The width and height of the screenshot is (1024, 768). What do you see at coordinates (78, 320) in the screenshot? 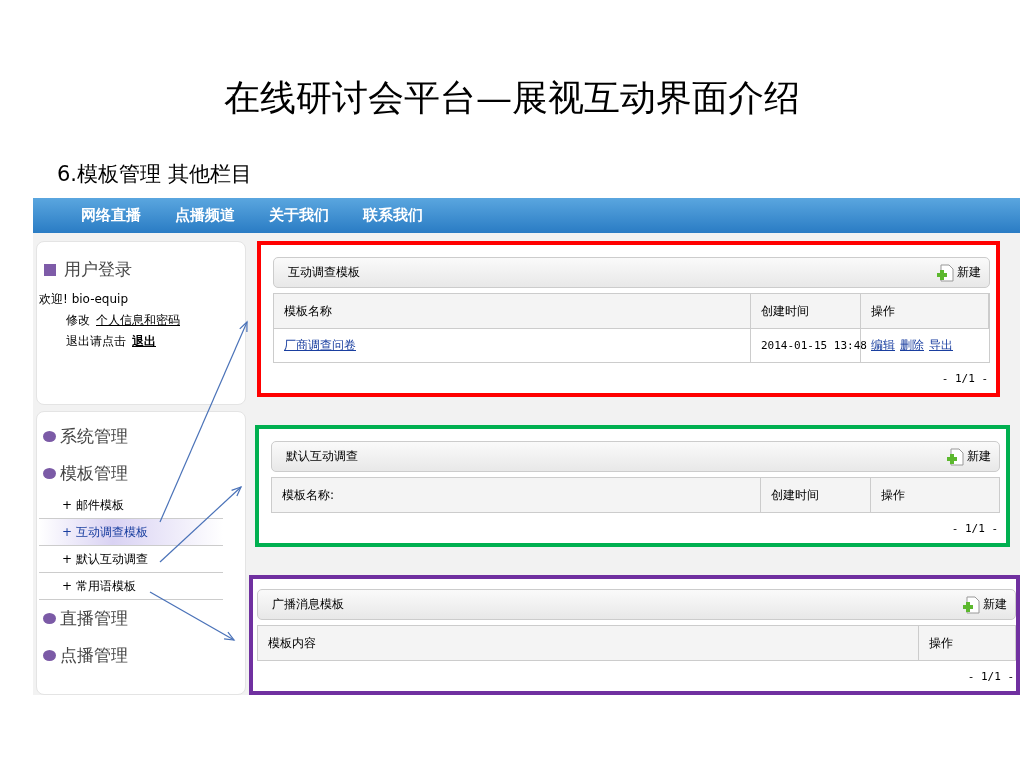
I see `edit-label: 修改` at bounding box center [78, 320].